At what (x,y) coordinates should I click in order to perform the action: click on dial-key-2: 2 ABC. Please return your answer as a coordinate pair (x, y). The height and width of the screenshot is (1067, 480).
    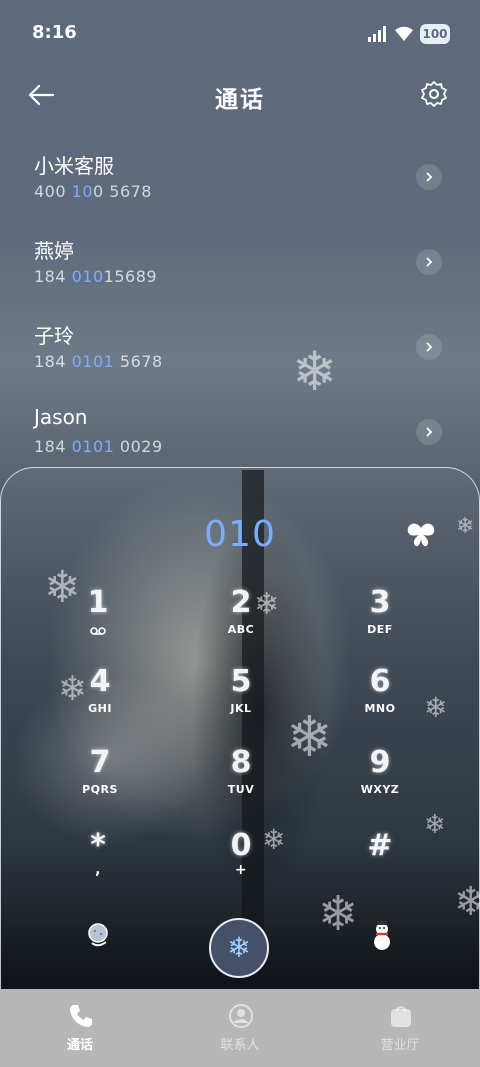
    Looking at the image, I should click on (241, 620).